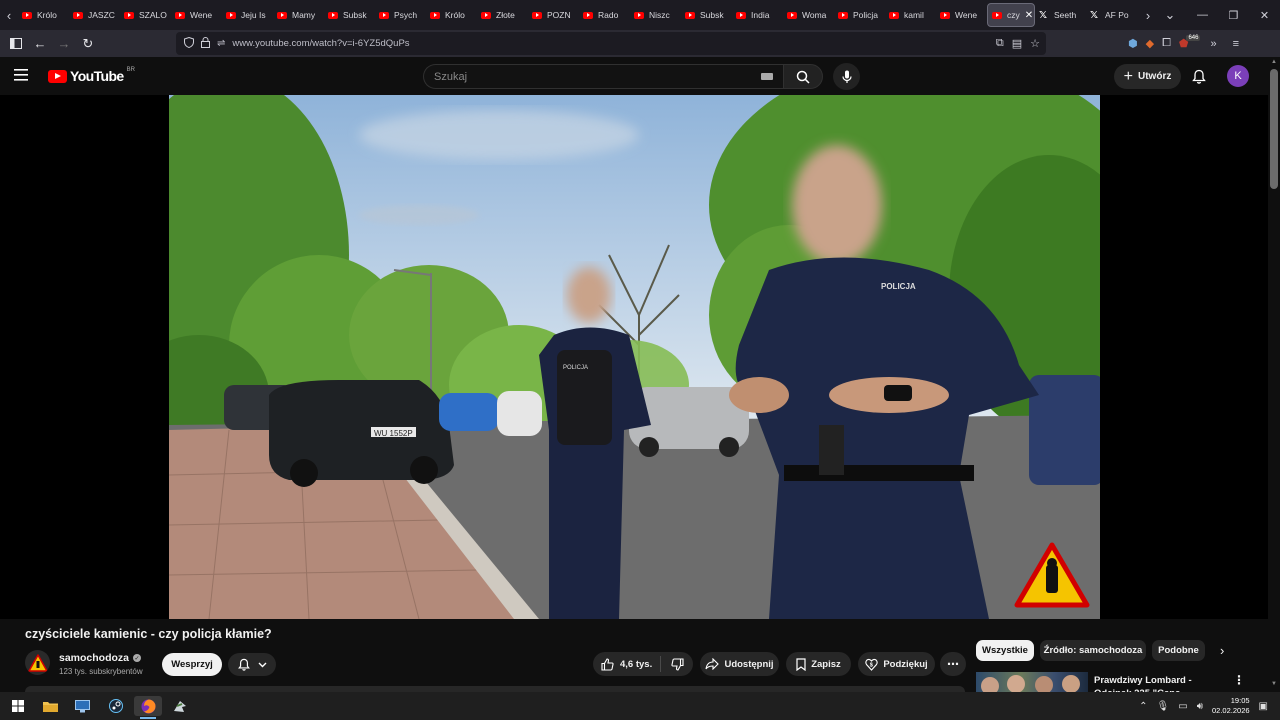 The image size is (1280, 720). I want to click on save-button: Zapisz, so click(818, 664).